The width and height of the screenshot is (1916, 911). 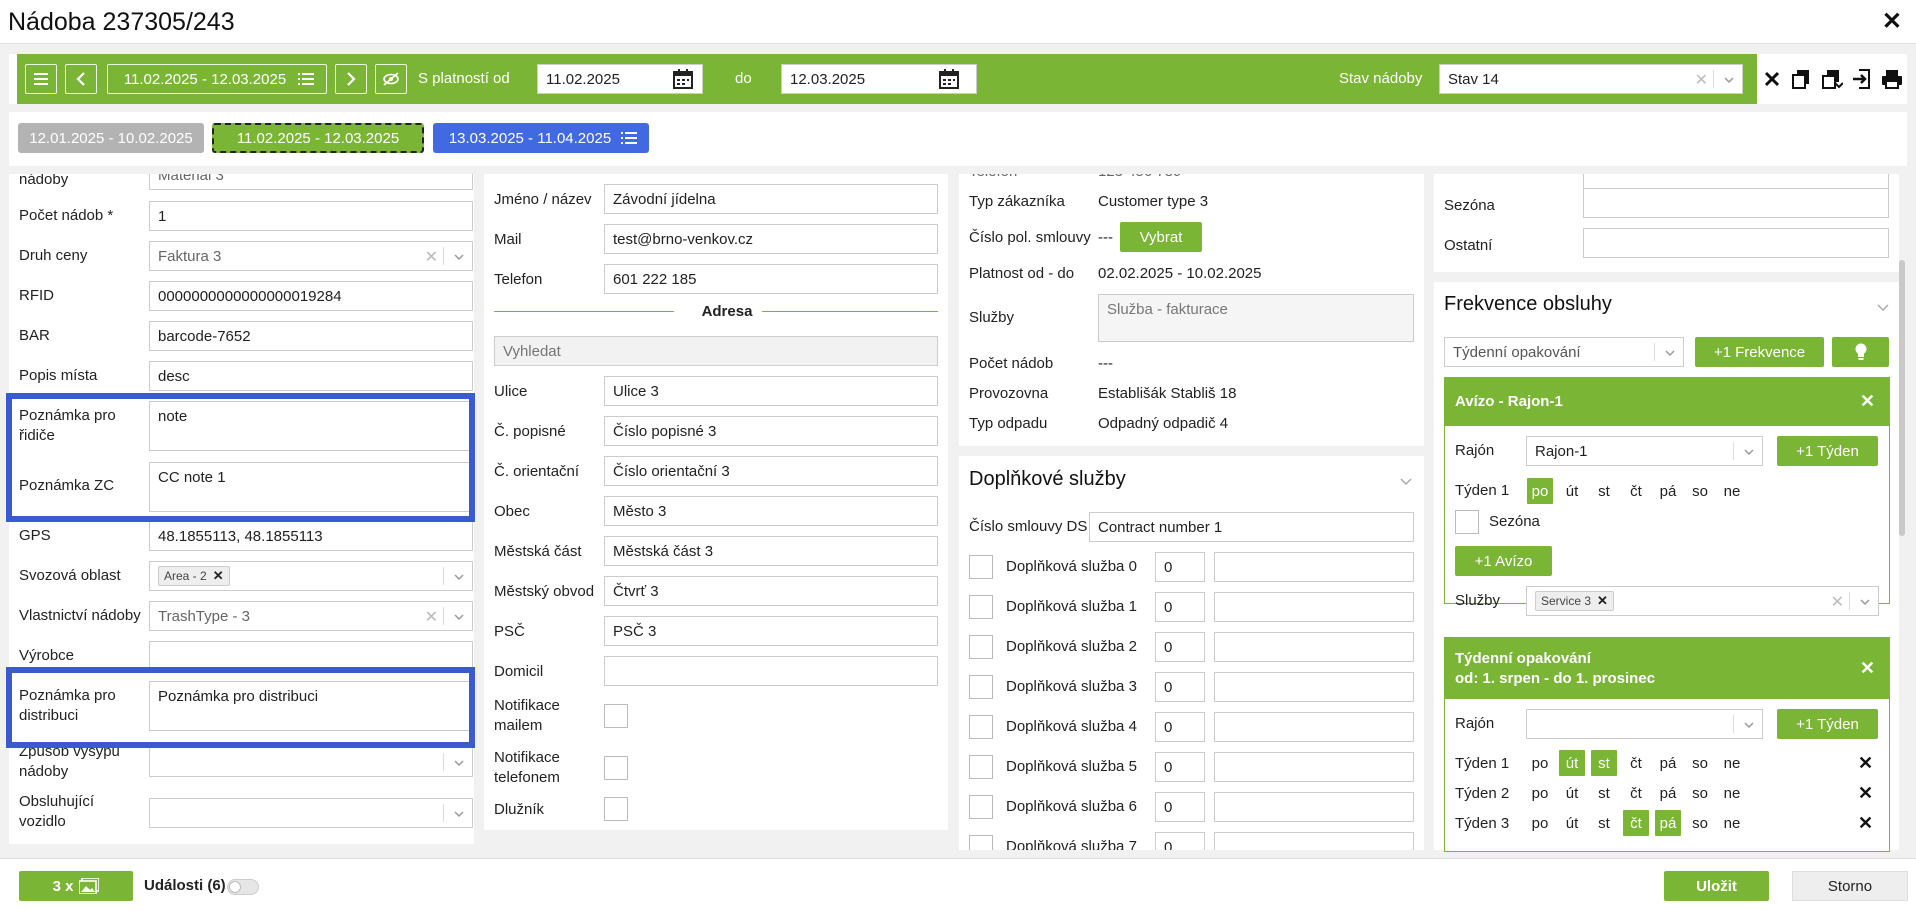 I want to click on street-input: Ulice 3, so click(x=771, y=391).